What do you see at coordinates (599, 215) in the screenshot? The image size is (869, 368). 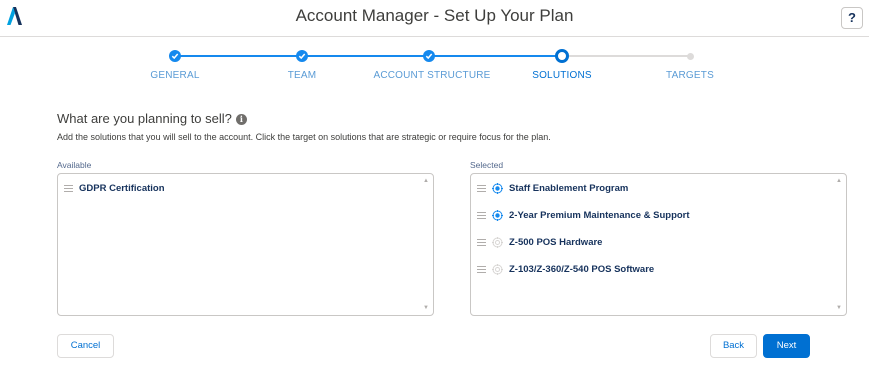 I see `list-item-label: 2-Year Premium Maintenance & Support` at bounding box center [599, 215].